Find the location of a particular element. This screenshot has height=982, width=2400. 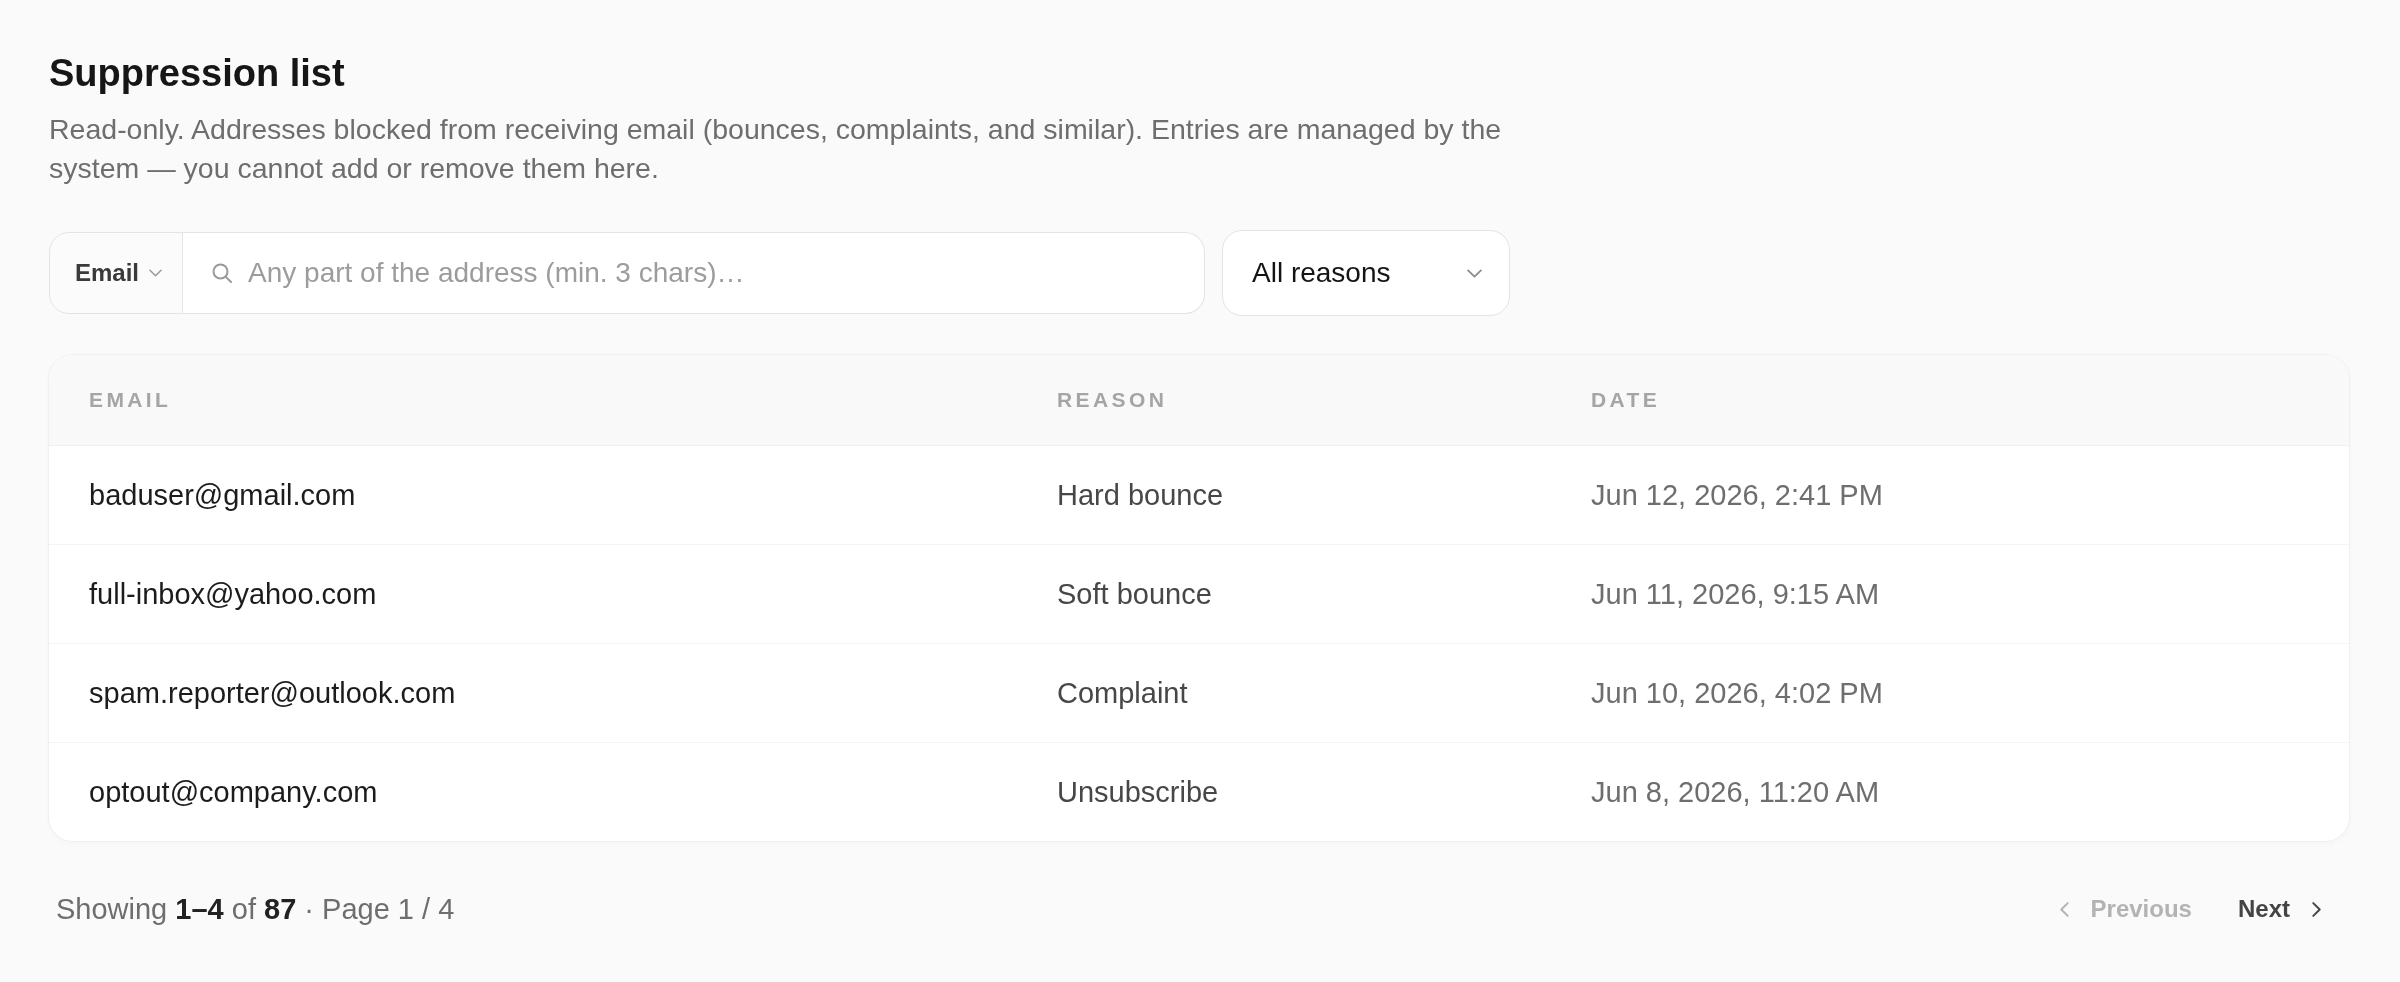

reason-select: All reasons is located at coordinates (1366, 273).